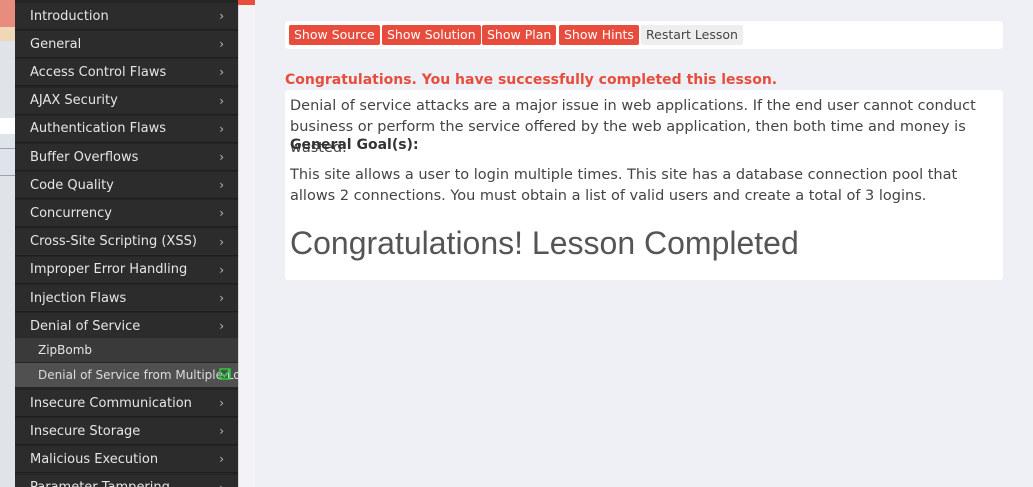 Image resolution: width=1033 pixels, height=487 pixels. What do you see at coordinates (544, 243) in the screenshot?
I see `lesson-completed-heading: Congratulations! Lesson Completed` at bounding box center [544, 243].